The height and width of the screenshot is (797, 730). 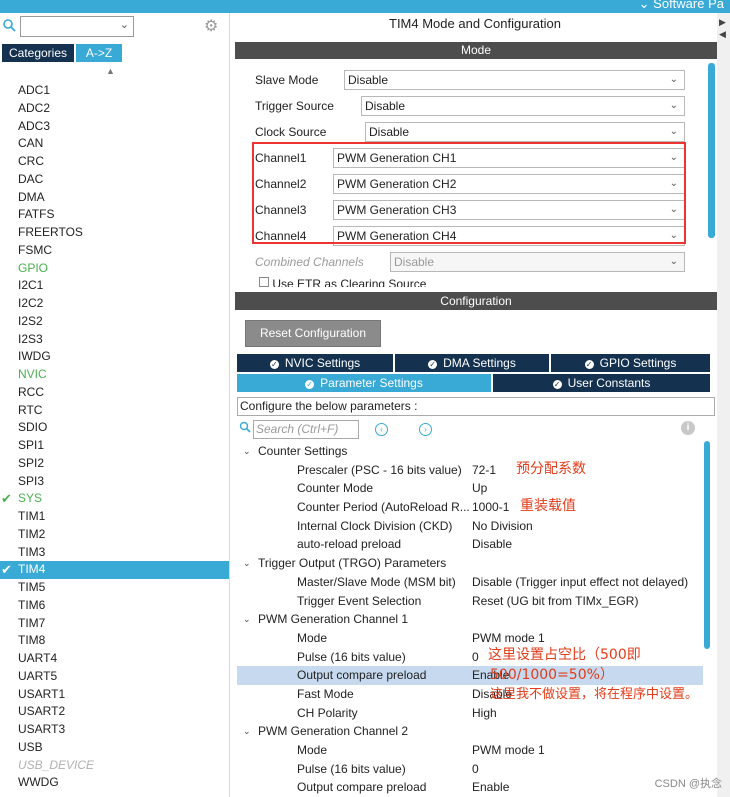 I want to click on peripheral-item: UART5, so click(x=114, y=677).